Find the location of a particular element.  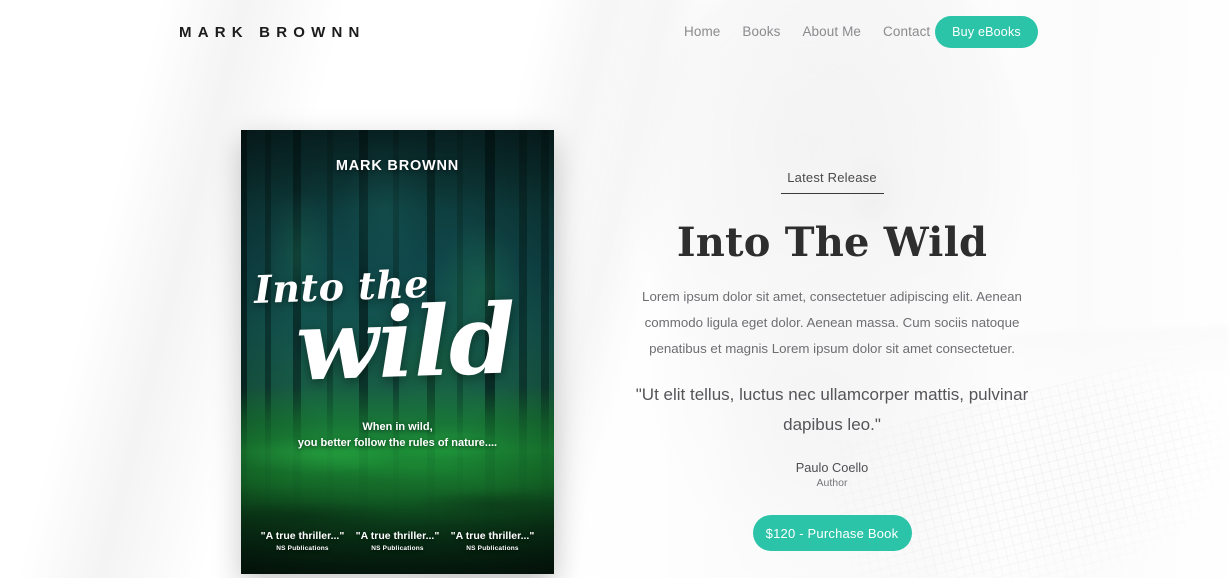

purchase-book-button: $120 - Purchase Book is located at coordinates (832, 533).